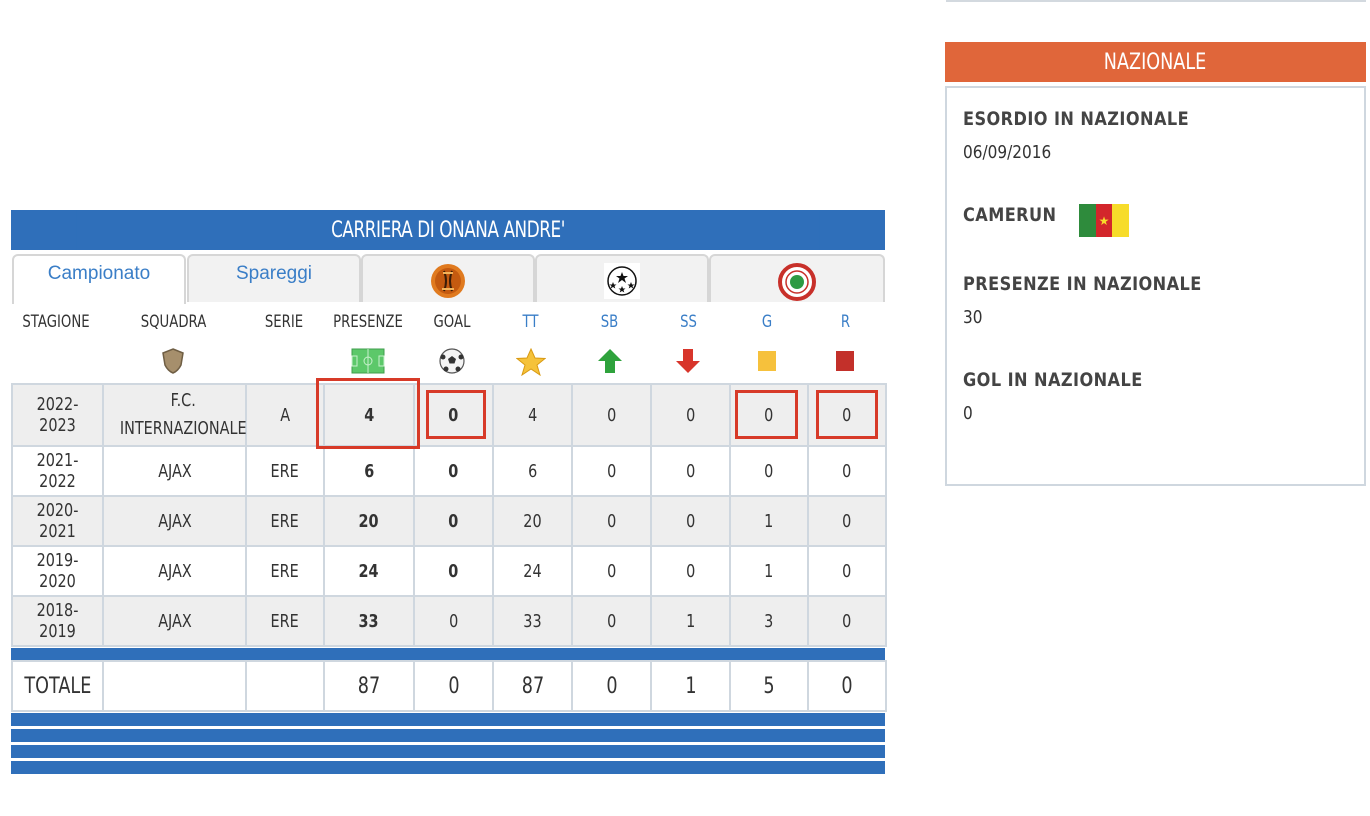  I want to click on total-serie, so click(285, 686).